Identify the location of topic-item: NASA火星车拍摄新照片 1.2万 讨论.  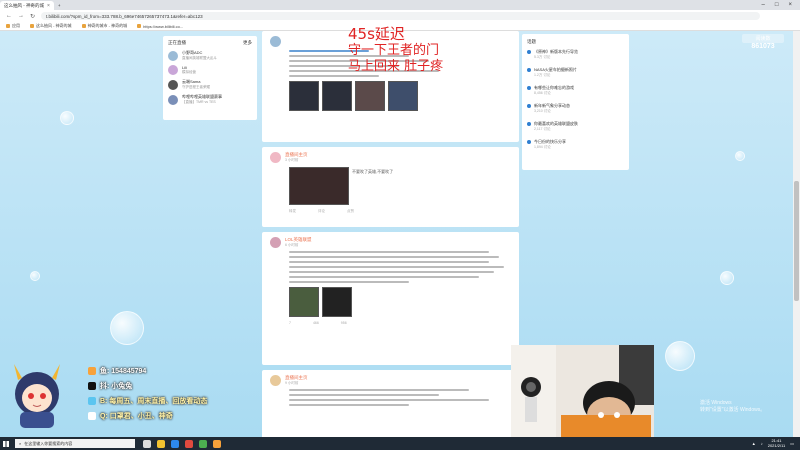
(575, 72).